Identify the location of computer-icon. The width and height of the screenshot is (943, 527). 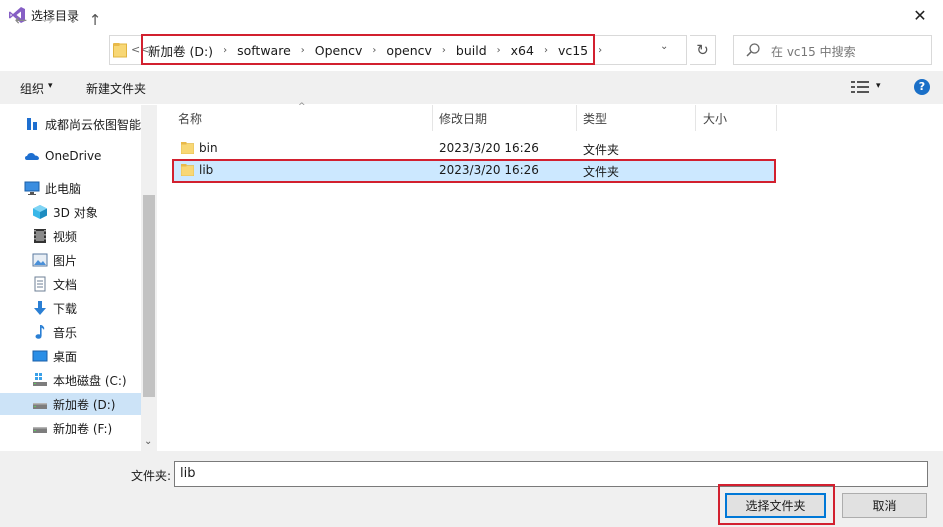
(32, 188).